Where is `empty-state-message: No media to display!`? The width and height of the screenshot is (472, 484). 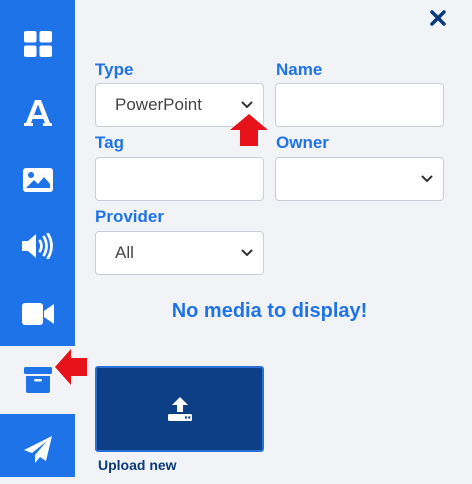
empty-state-message: No media to display! is located at coordinates (269, 311).